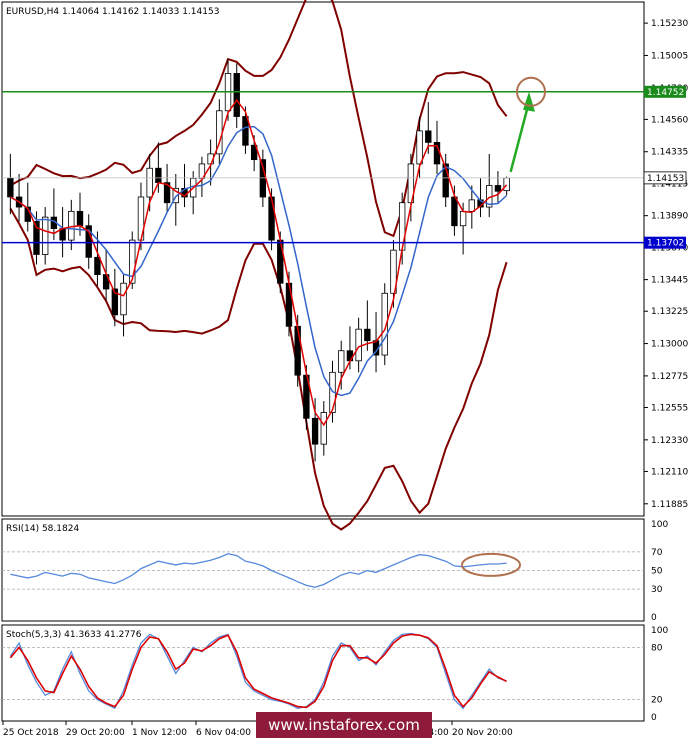 The height and width of the screenshot is (747, 688). Describe the element at coordinates (654, 618) in the screenshot. I see `rsi-tick-label: 0` at that location.